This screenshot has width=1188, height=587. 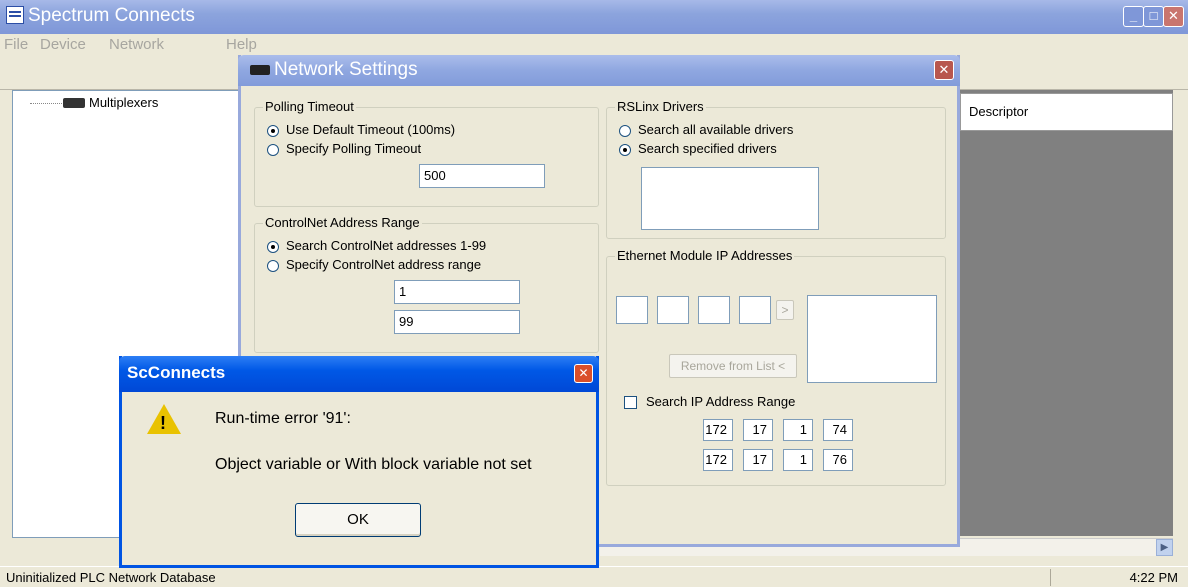 What do you see at coordinates (718, 460) in the screenshot?
I see `range-end-octet-1: 172` at bounding box center [718, 460].